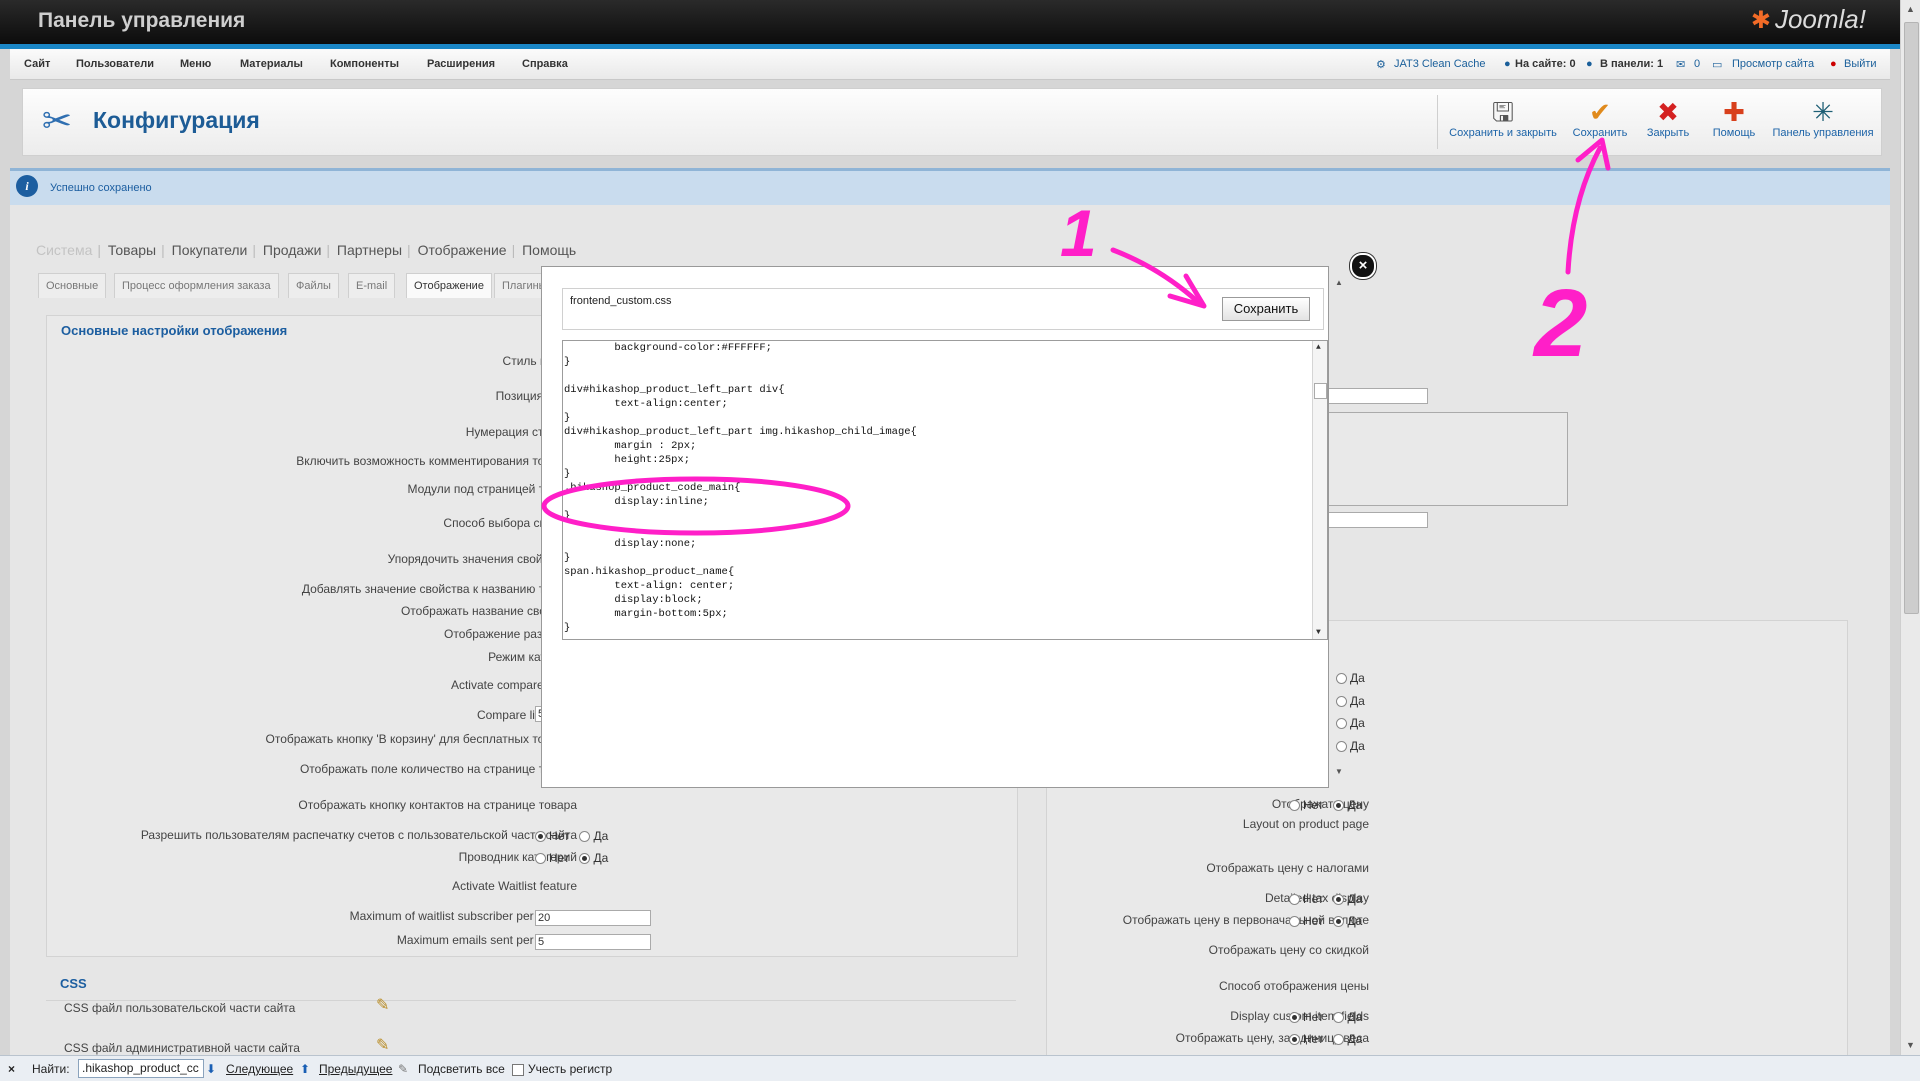 The width and height of the screenshot is (1920, 1081). What do you see at coordinates (141, 1068) in the screenshot?
I see `find-input: .hikashop_product_cc` at bounding box center [141, 1068].